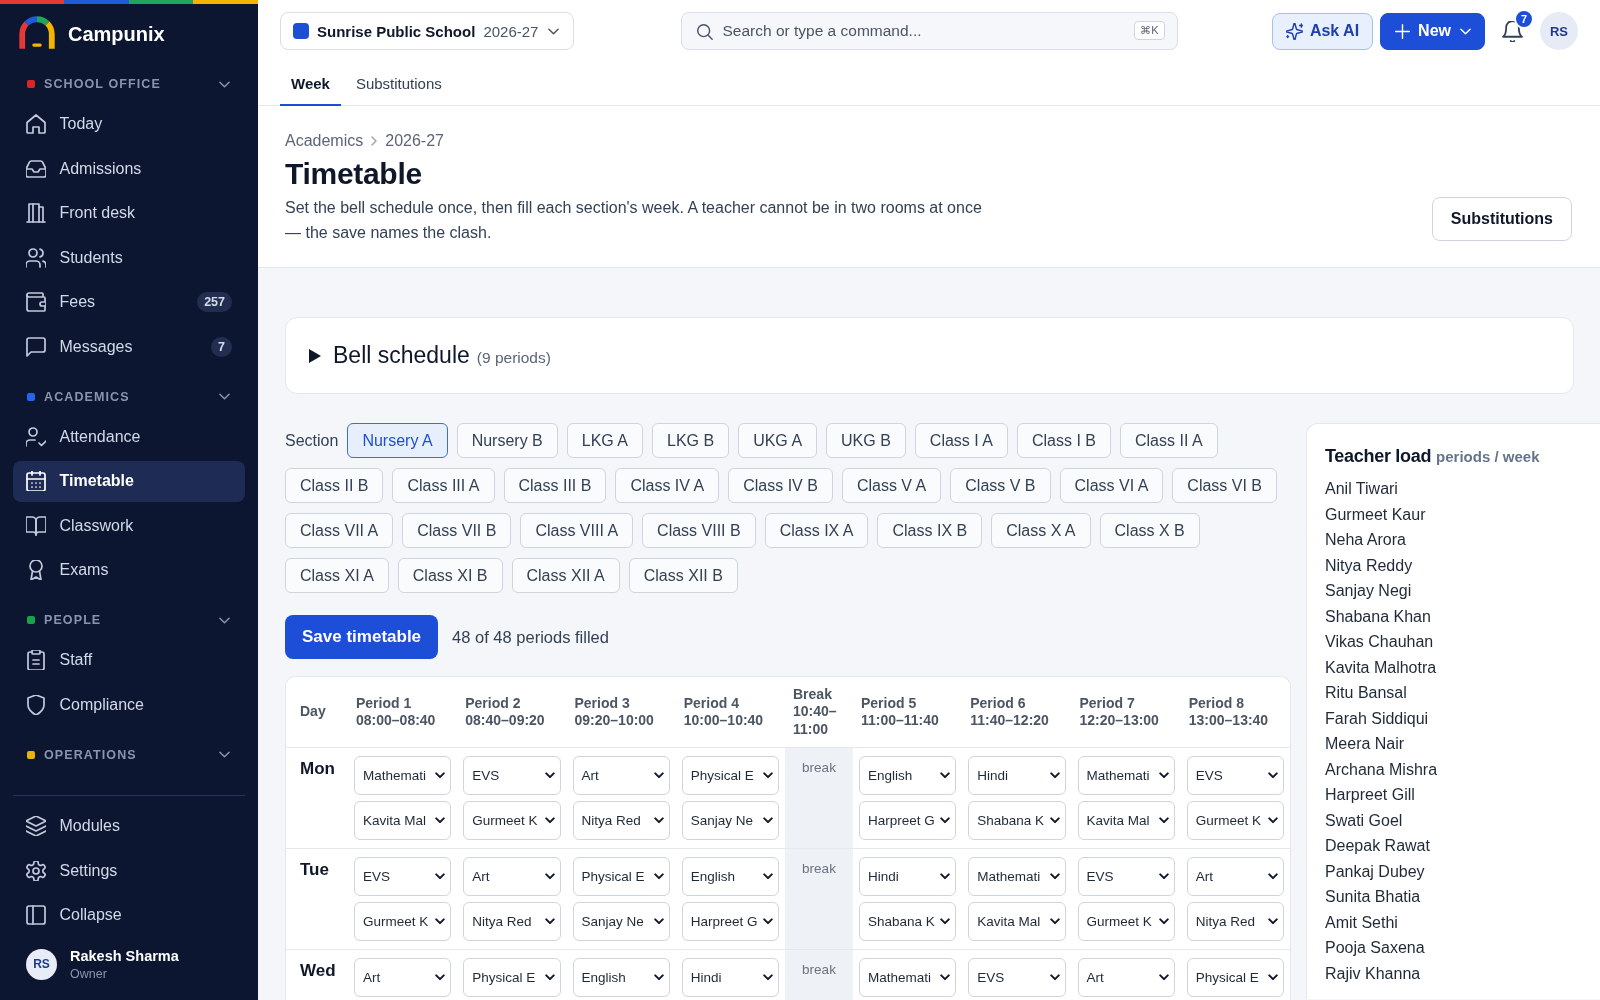 Image resolution: width=1600 pixels, height=1000 pixels. I want to click on nav-item: Fees 257, so click(129, 302).